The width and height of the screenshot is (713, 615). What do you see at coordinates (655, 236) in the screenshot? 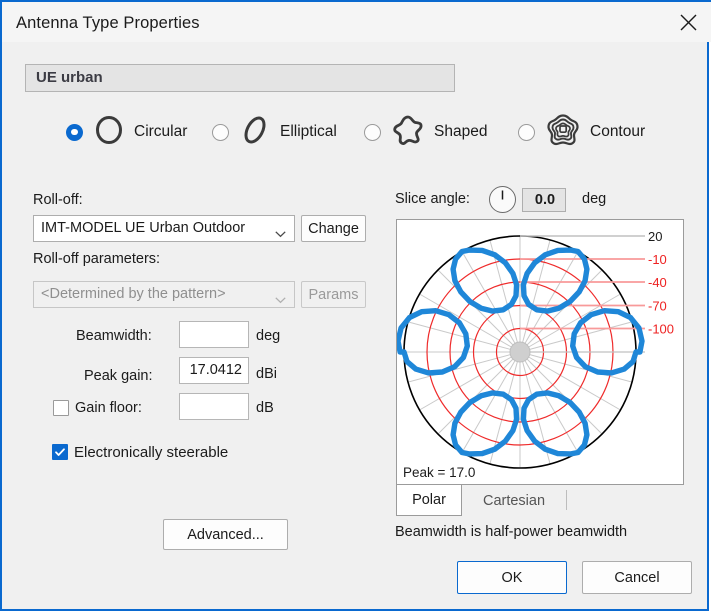
I see `svg-text: 20` at bounding box center [655, 236].